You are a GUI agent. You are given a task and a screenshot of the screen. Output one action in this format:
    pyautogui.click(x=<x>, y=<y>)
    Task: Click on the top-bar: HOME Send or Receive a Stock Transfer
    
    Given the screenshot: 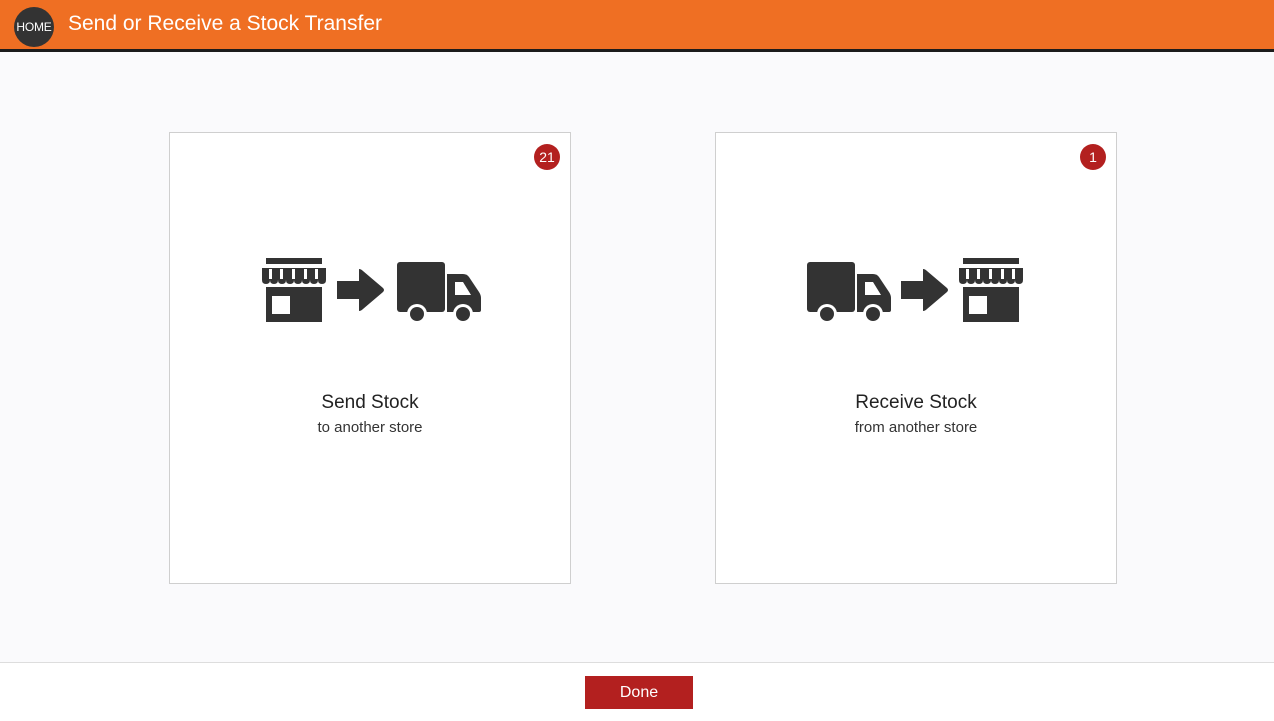 What is the action you would take?
    pyautogui.click(x=637, y=26)
    